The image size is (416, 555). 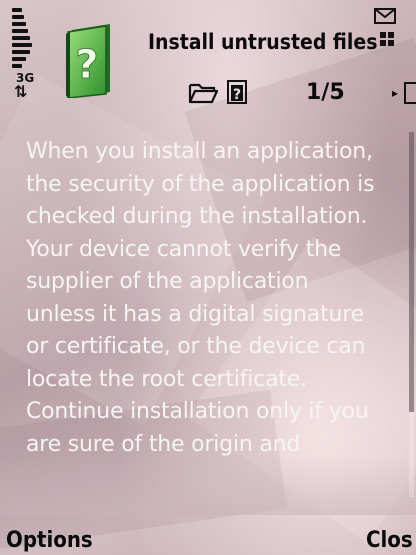 What do you see at coordinates (389, 540) in the screenshot?
I see `close-softkey: Clos` at bounding box center [389, 540].